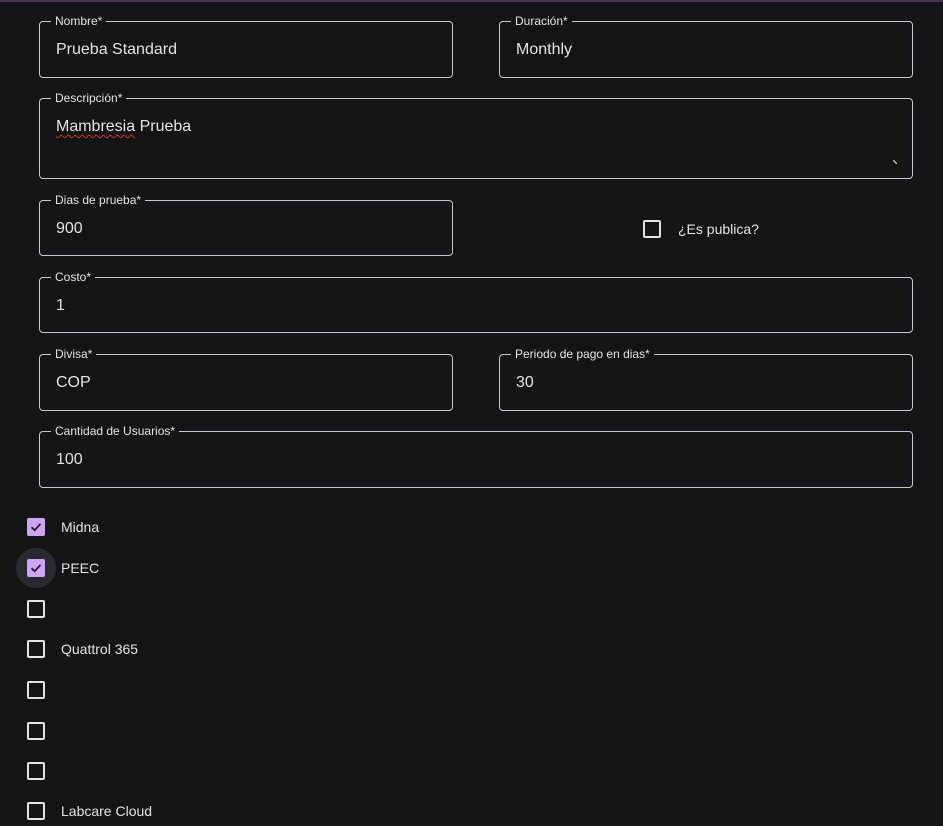 The image size is (943, 826). Describe the element at coordinates (60, 305) in the screenshot. I see `costo-value: 1` at that location.